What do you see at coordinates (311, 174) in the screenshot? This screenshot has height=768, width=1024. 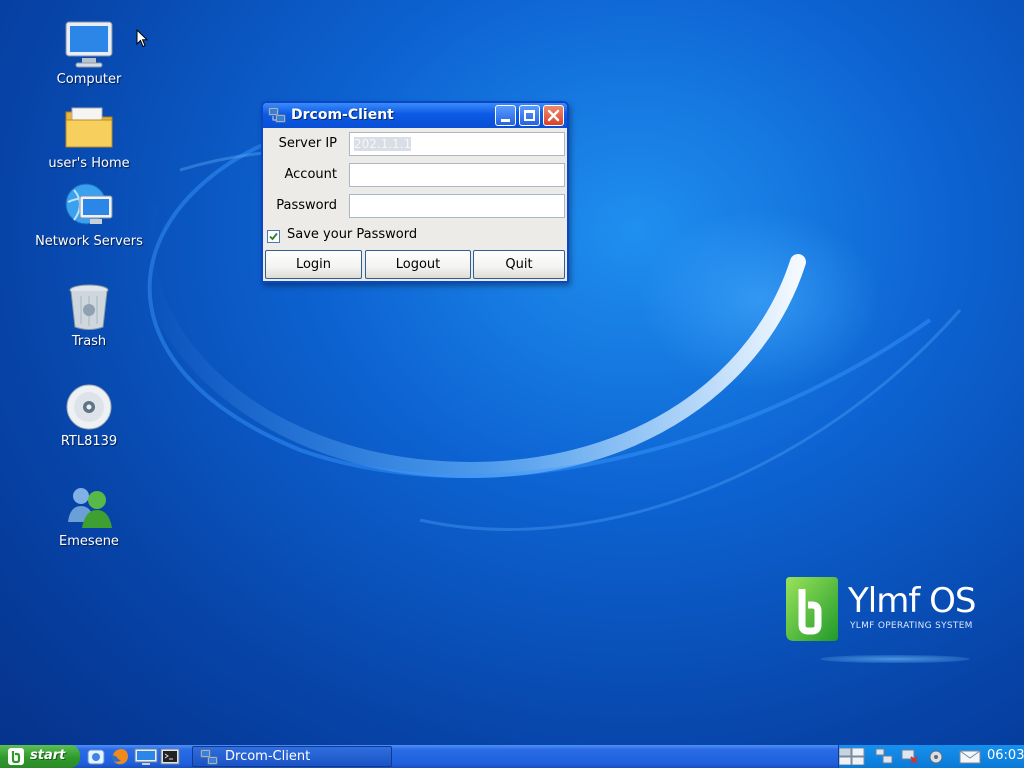 I see `account-label: Account` at bounding box center [311, 174].